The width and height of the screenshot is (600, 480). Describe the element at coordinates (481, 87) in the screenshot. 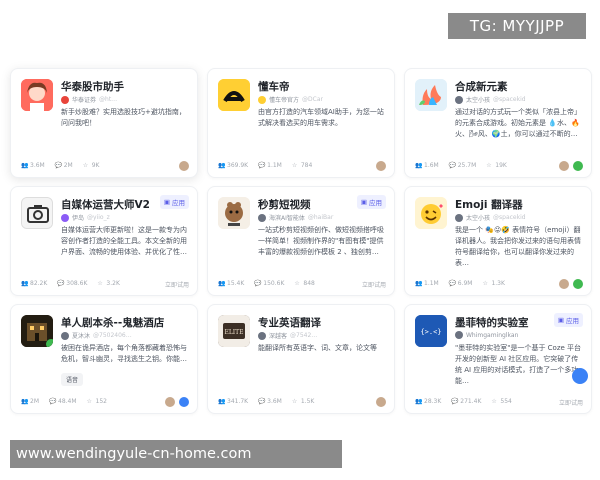

I see `card-title: 合成新元素` at that location.